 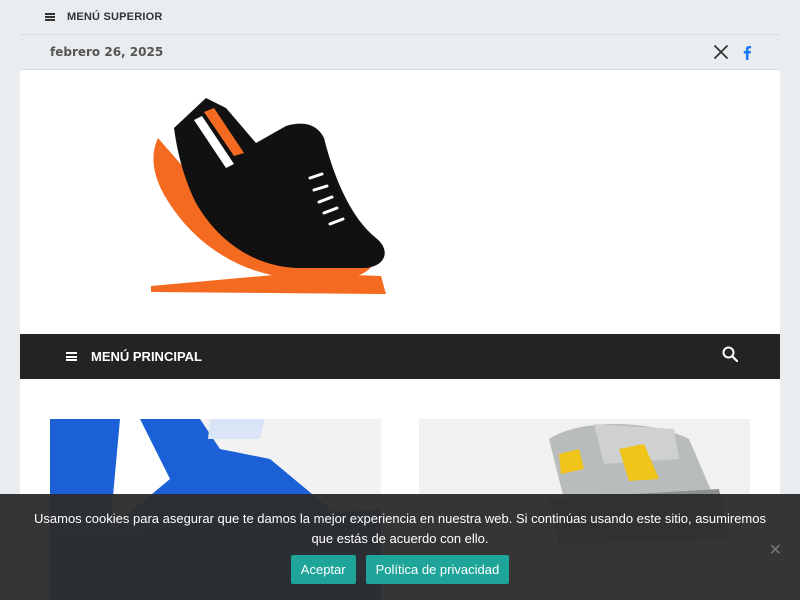 What do you see at coordinates (400, 52) in the screenshot?
I see `date-bar: febrero 26, 2025` at bounding box center [400, 52].